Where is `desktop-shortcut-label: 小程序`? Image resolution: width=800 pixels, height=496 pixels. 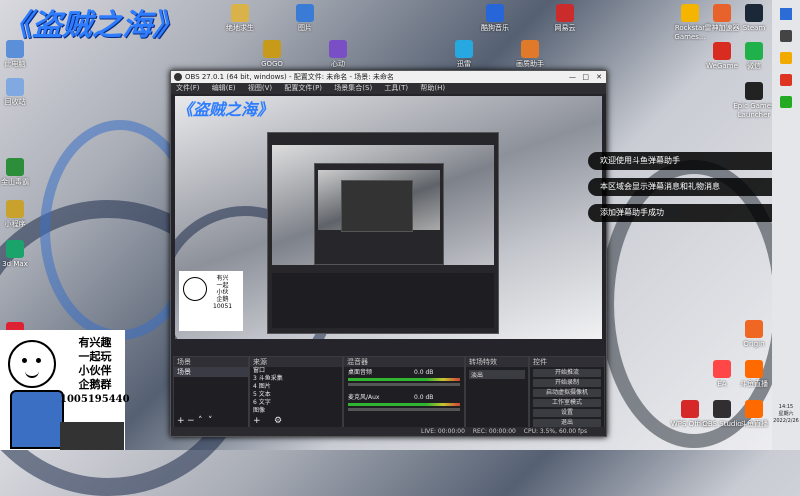 desktop-shortcut-label: 小程序 is located at coordinates (15, 224).